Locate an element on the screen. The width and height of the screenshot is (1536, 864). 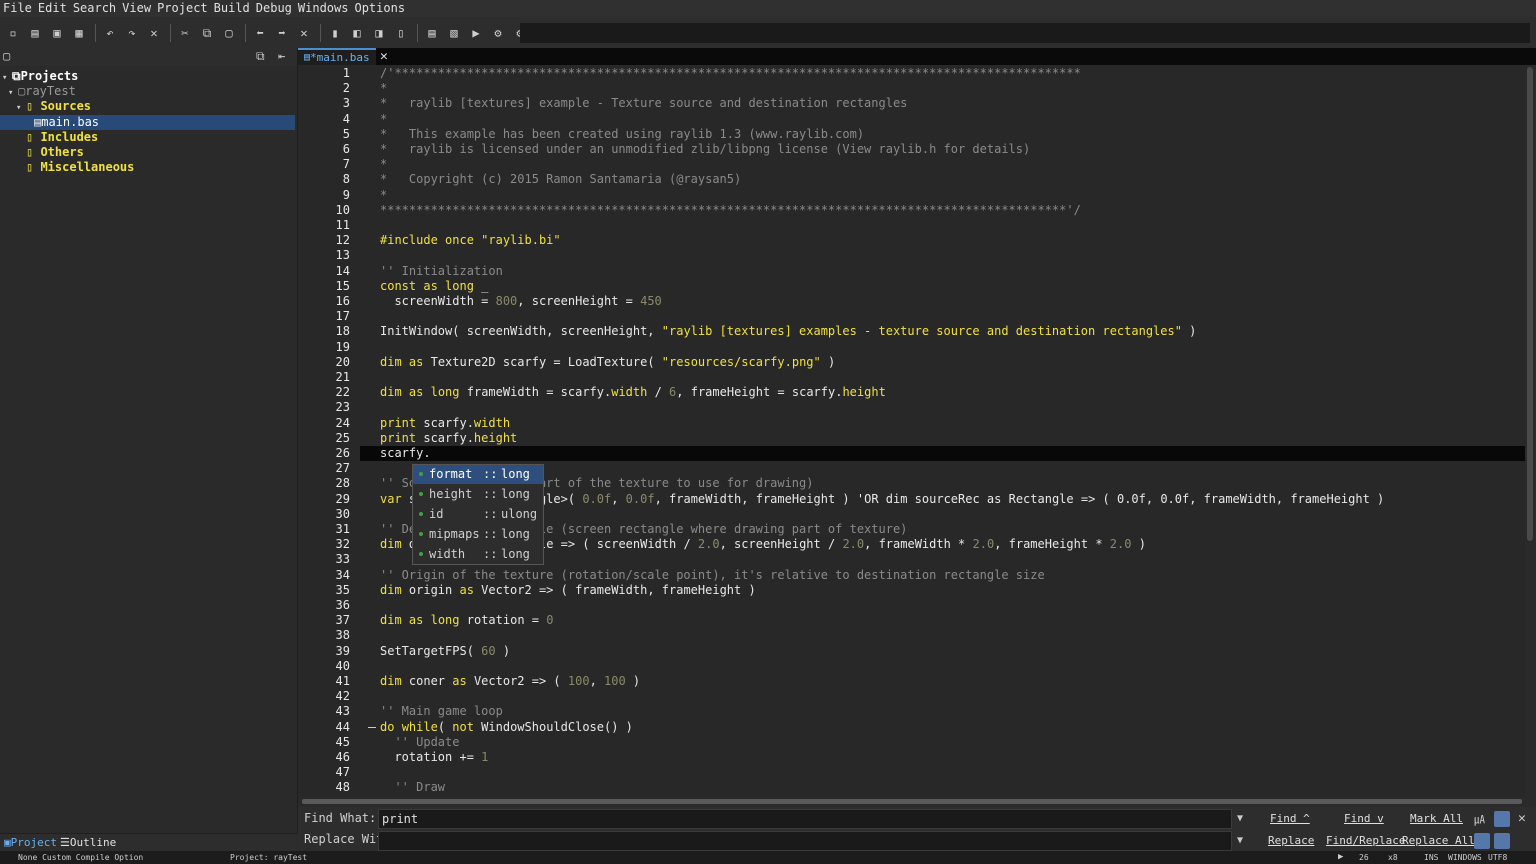
menu-options: Options is located at coordinates (379, 8).